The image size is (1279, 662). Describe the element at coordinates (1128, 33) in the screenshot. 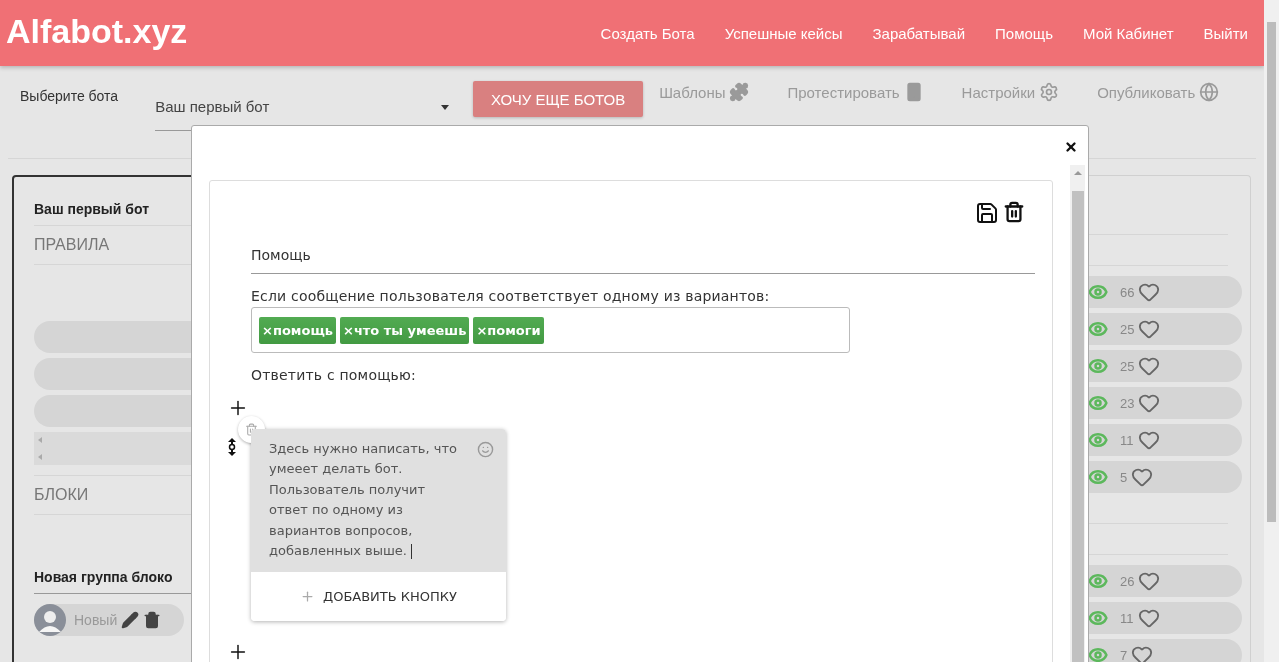

I see `nav-link: Мой Кабинет` at that location.